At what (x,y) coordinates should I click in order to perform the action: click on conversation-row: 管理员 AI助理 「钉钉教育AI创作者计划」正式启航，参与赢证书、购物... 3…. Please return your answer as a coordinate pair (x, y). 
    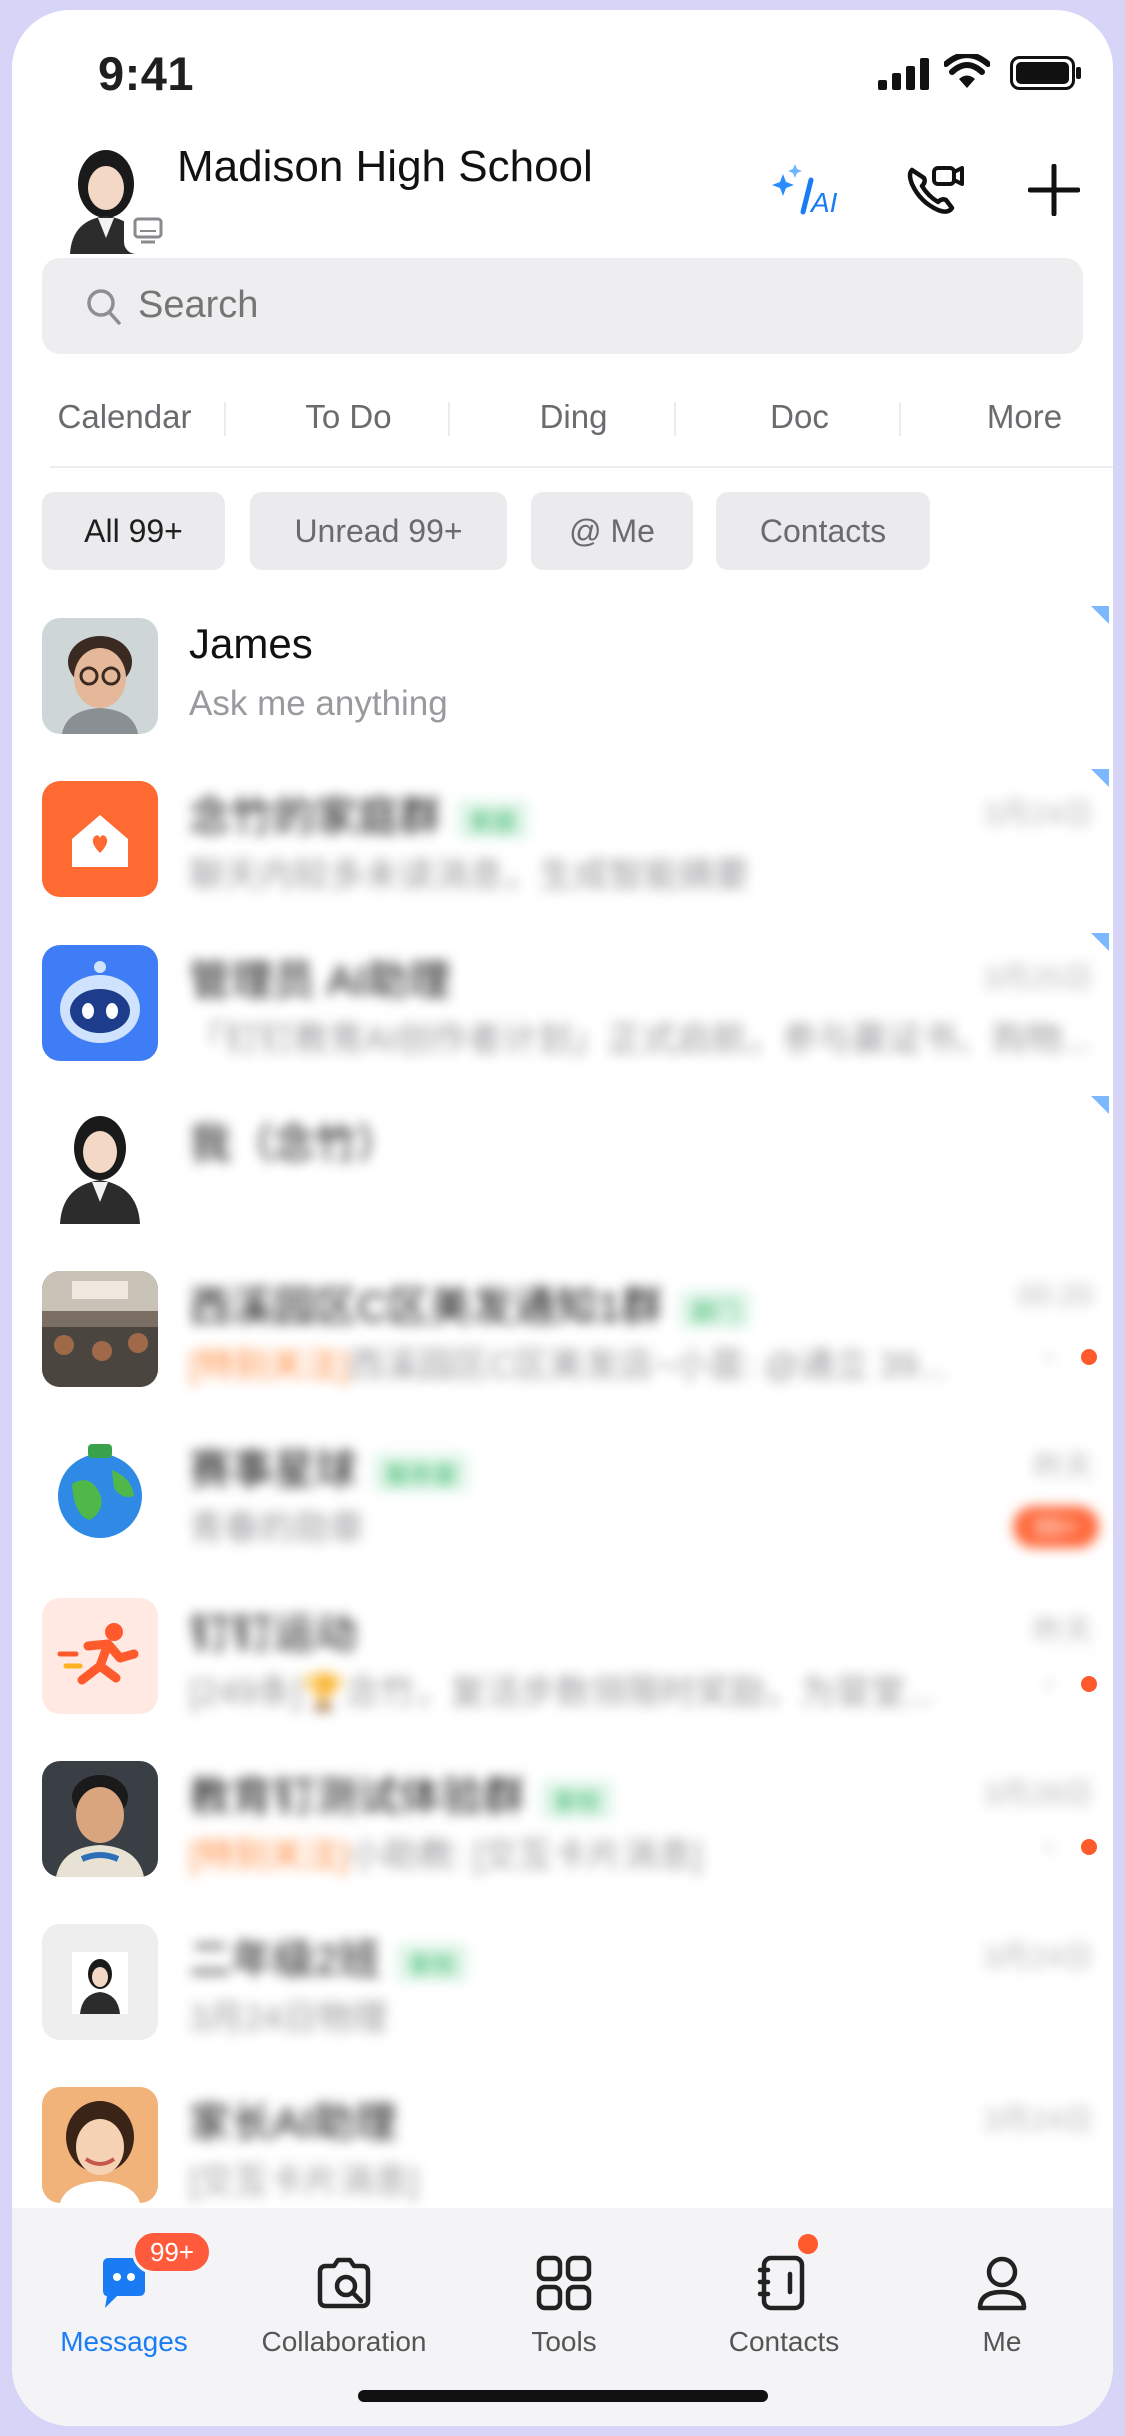
    Looking at the image, I should click on (562, 1021).